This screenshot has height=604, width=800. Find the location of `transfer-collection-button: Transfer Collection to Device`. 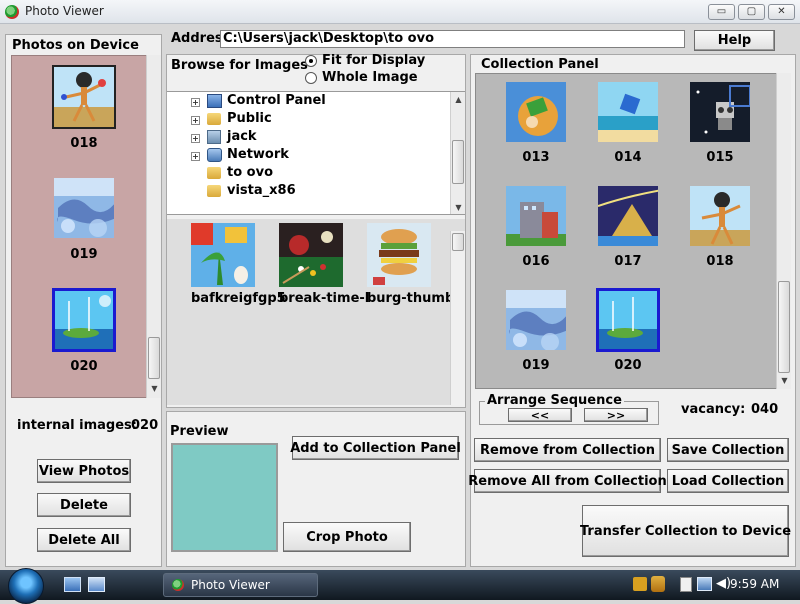

transfer-collection-button: Transfer Collection to Device is located at coordinates (685, 531).